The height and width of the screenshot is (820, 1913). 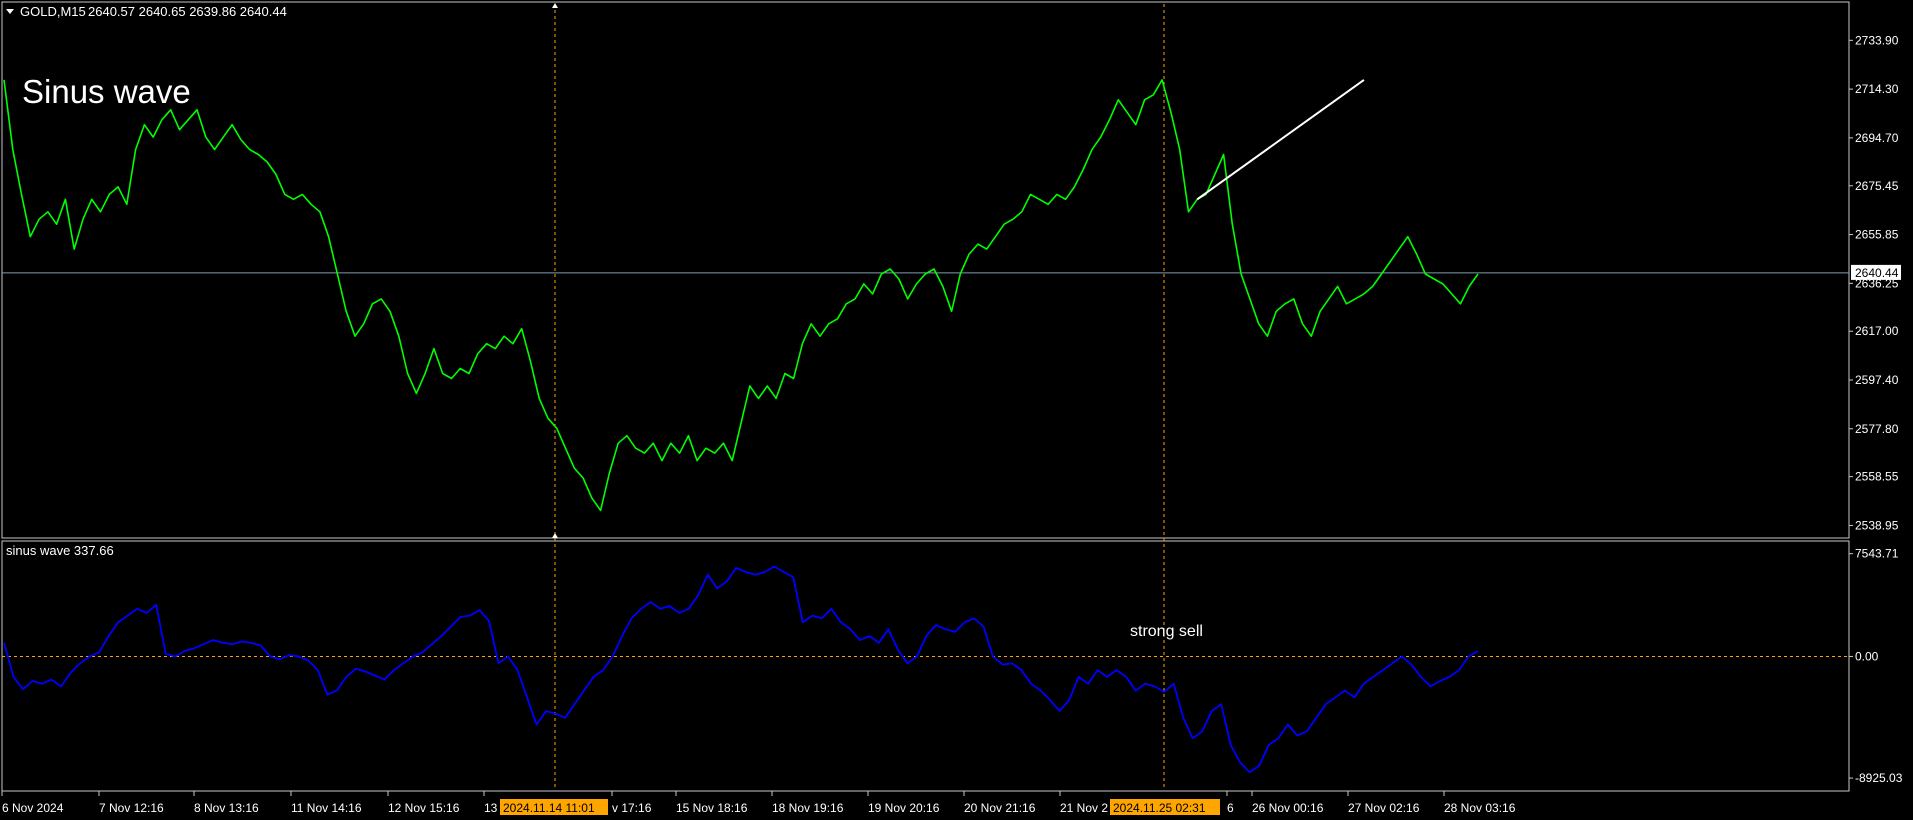 I want to click on time-axis-label: 19 Nov 20:16, so click(x=904, y=808).